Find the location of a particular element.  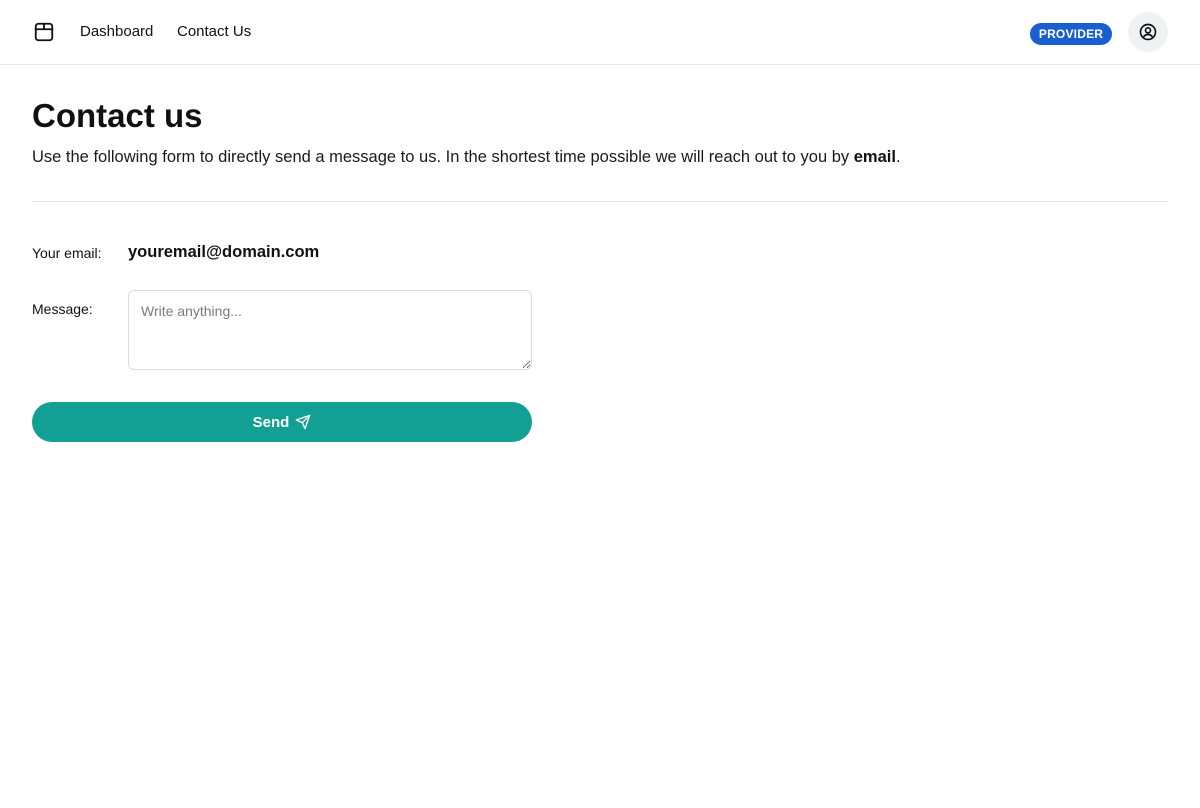

role-badge: PROVIDER is located at coordinates (1071, 34).